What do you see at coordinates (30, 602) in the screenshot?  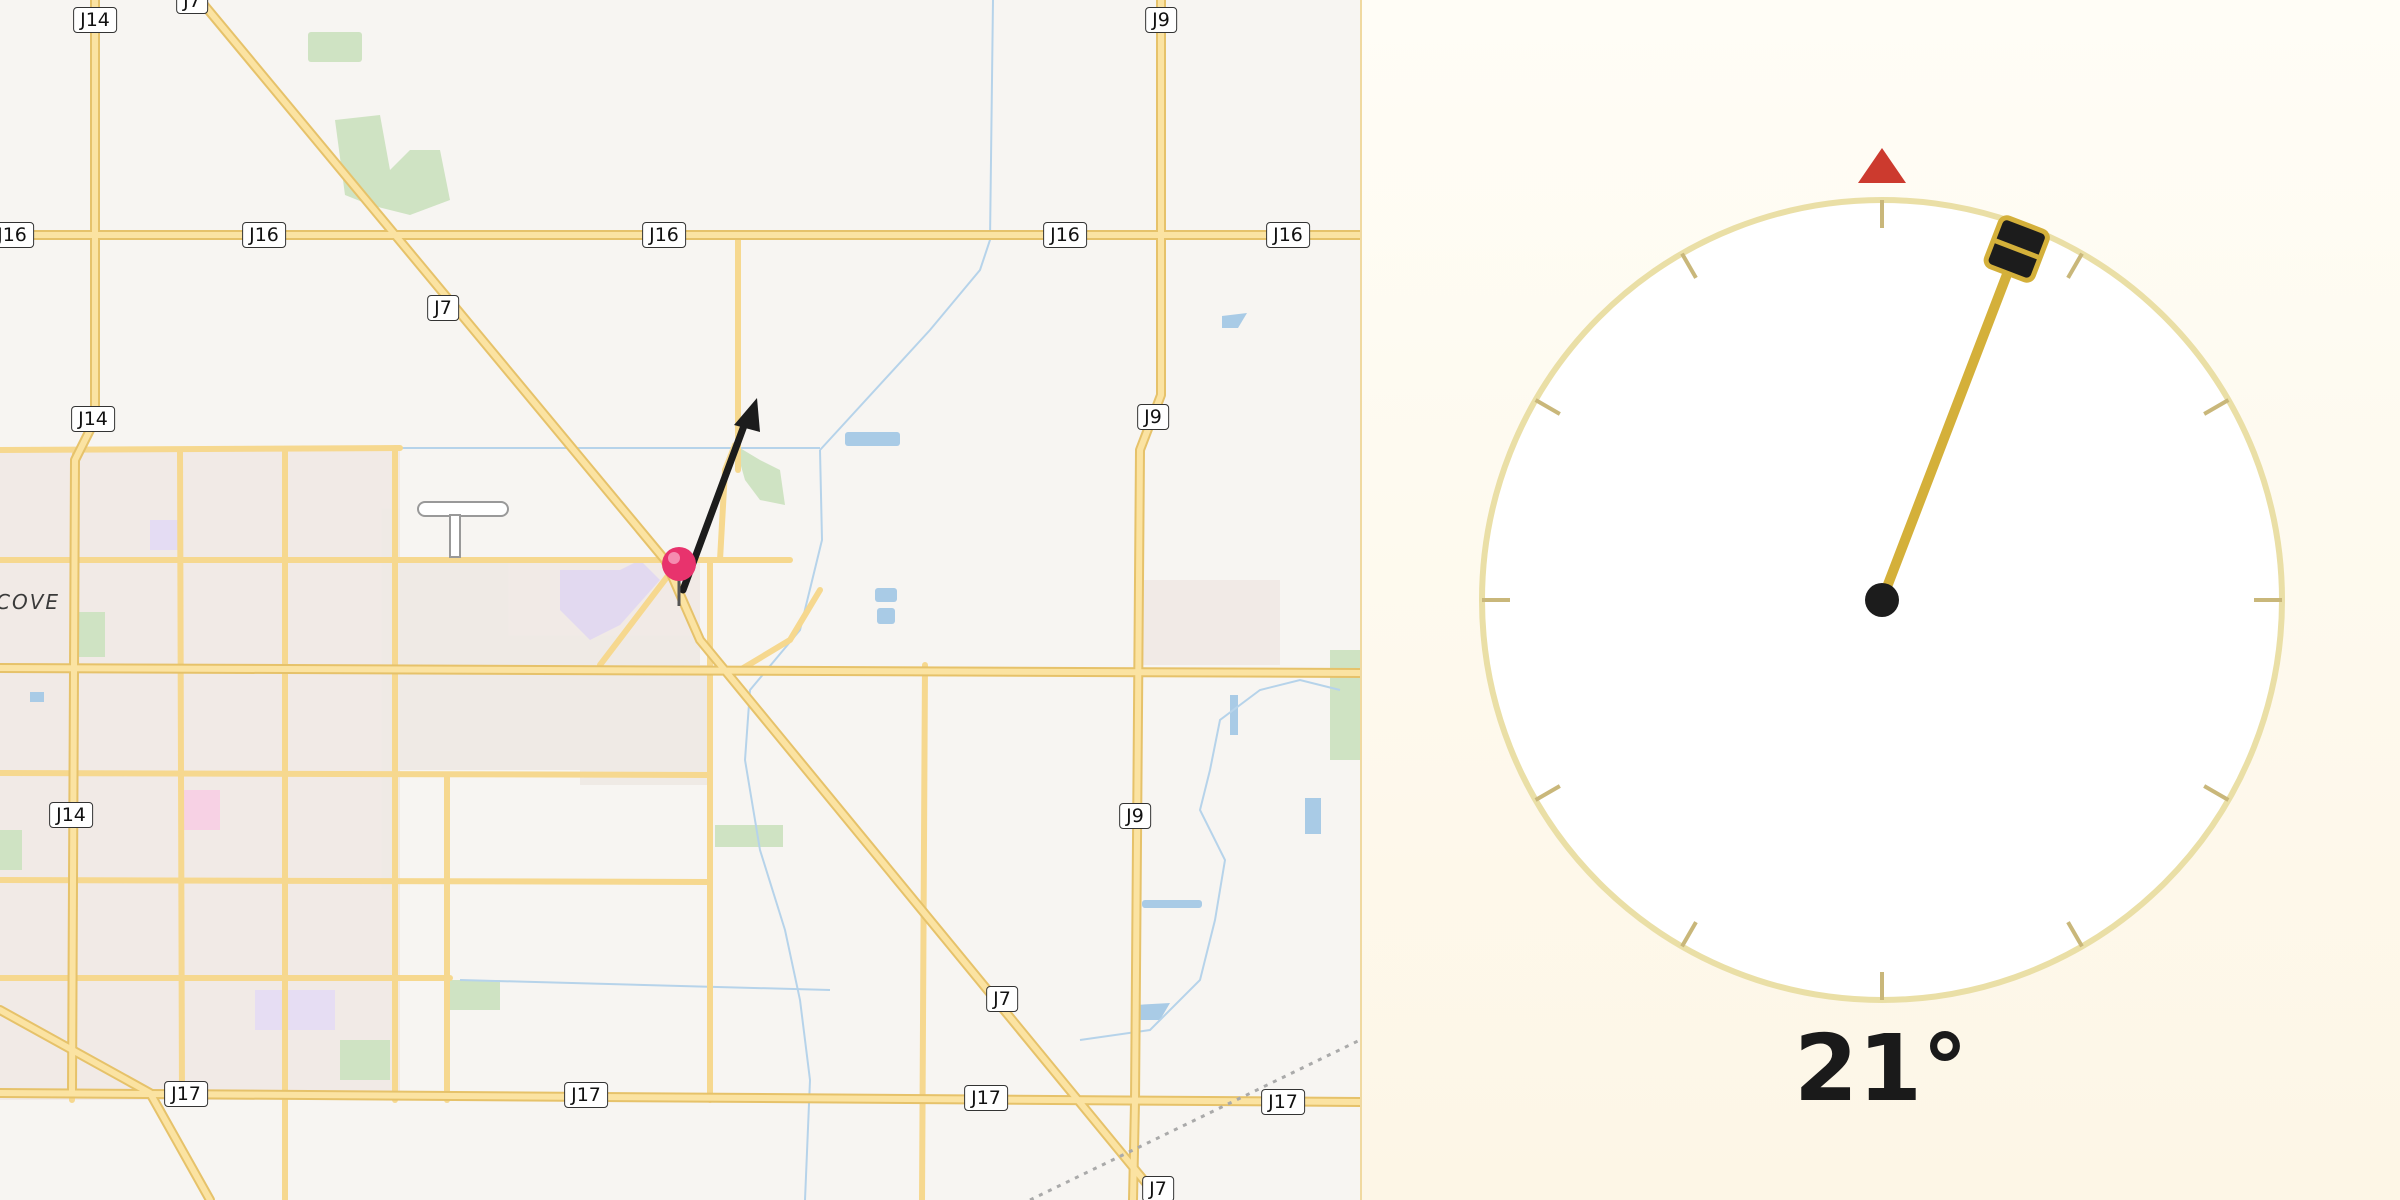 I see `place-label: COVE` at bounding box center [30, 602].